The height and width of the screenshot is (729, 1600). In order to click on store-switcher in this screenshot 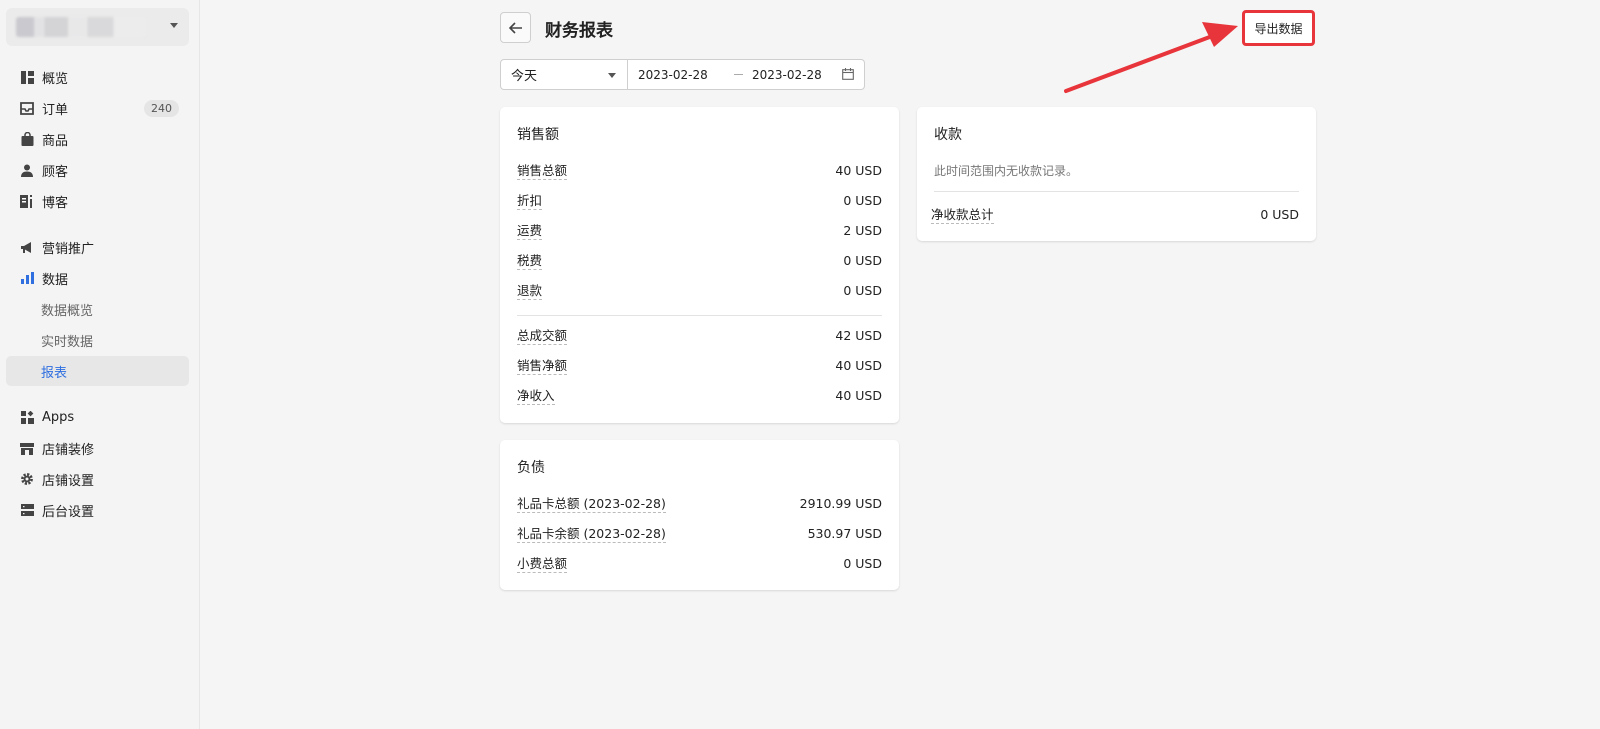, I will do `click(97, 27)`.